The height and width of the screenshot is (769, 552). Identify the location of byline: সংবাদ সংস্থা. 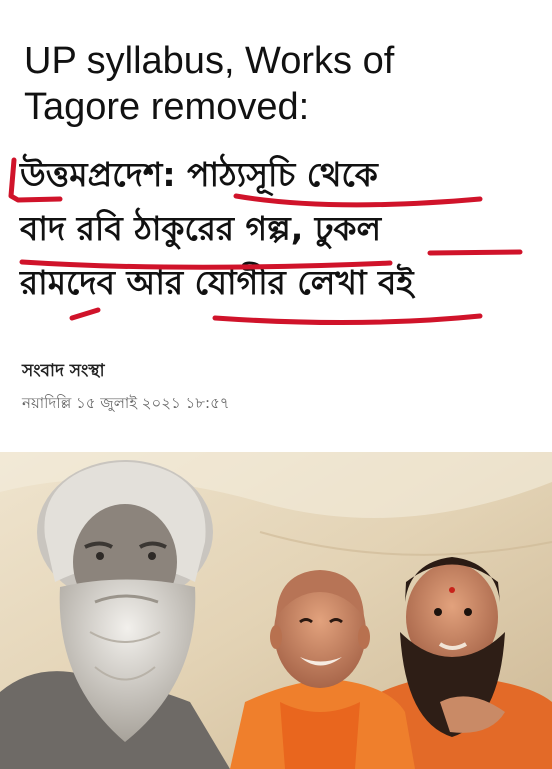
(63, 371).